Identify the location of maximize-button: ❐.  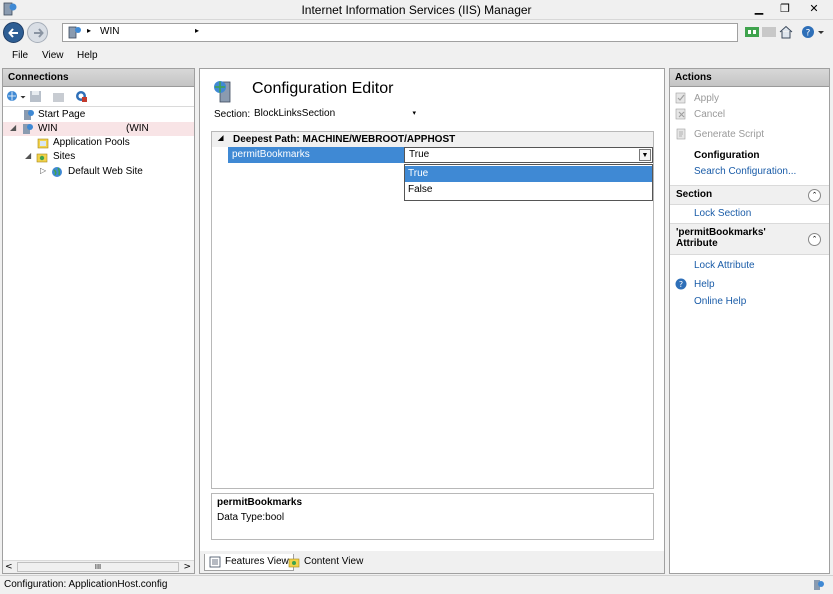
(785, 9).